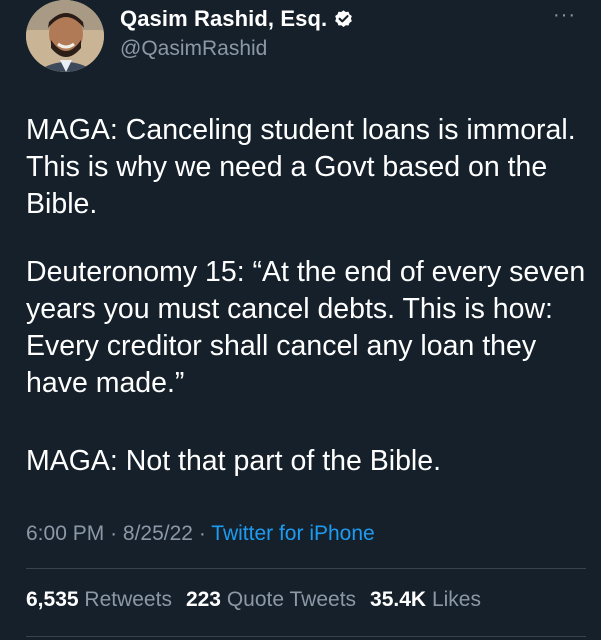 This screenshot has height=640, width=601. Describe the element at coordinates (158, 533) in the screenshot. I see `tweet-date: 8/25/22` at that location.